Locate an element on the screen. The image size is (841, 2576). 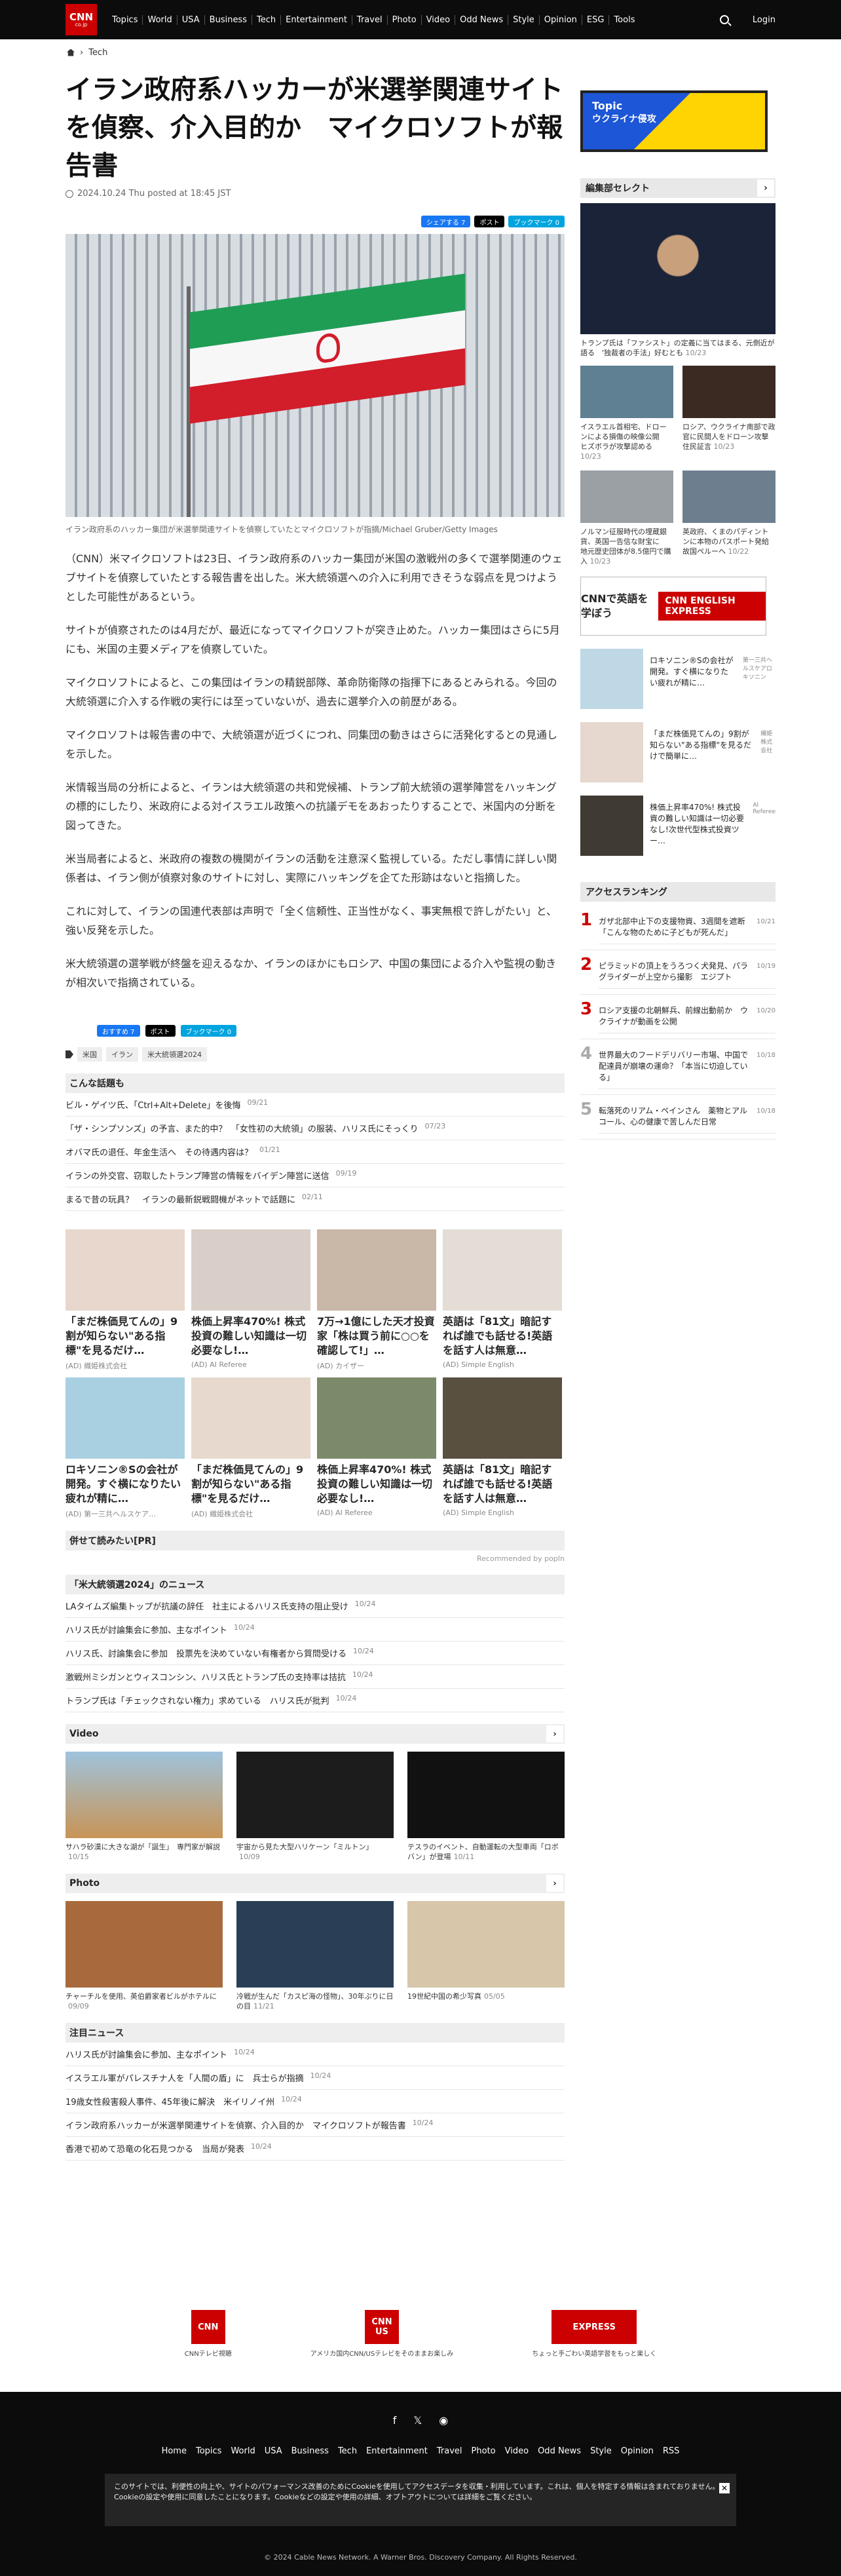
tag: 米国 is located at coordinates (90, 1054).